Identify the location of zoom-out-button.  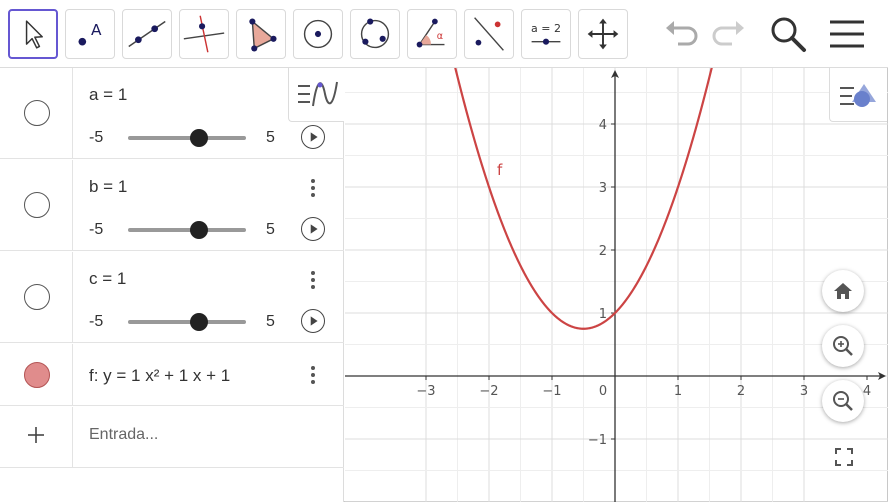
(843, 401).